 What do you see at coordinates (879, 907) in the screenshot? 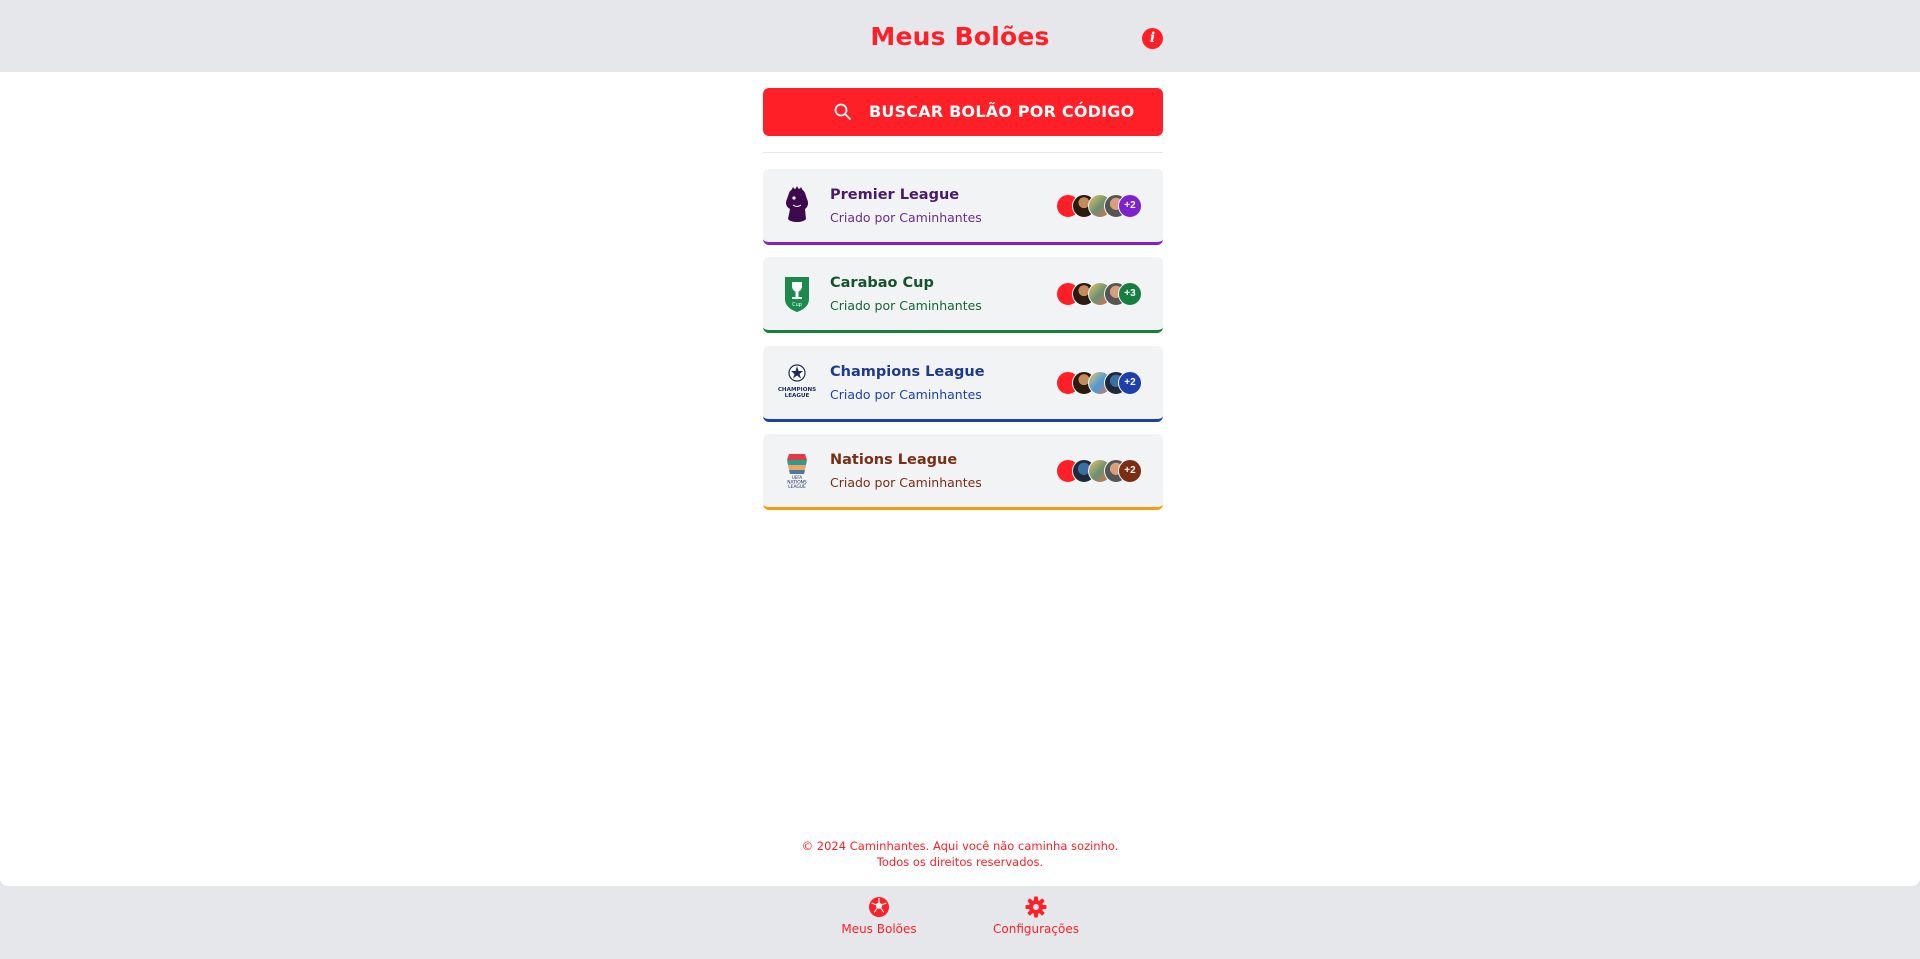
I see `soccer-ball-icon` at bounding box center [879, 907].